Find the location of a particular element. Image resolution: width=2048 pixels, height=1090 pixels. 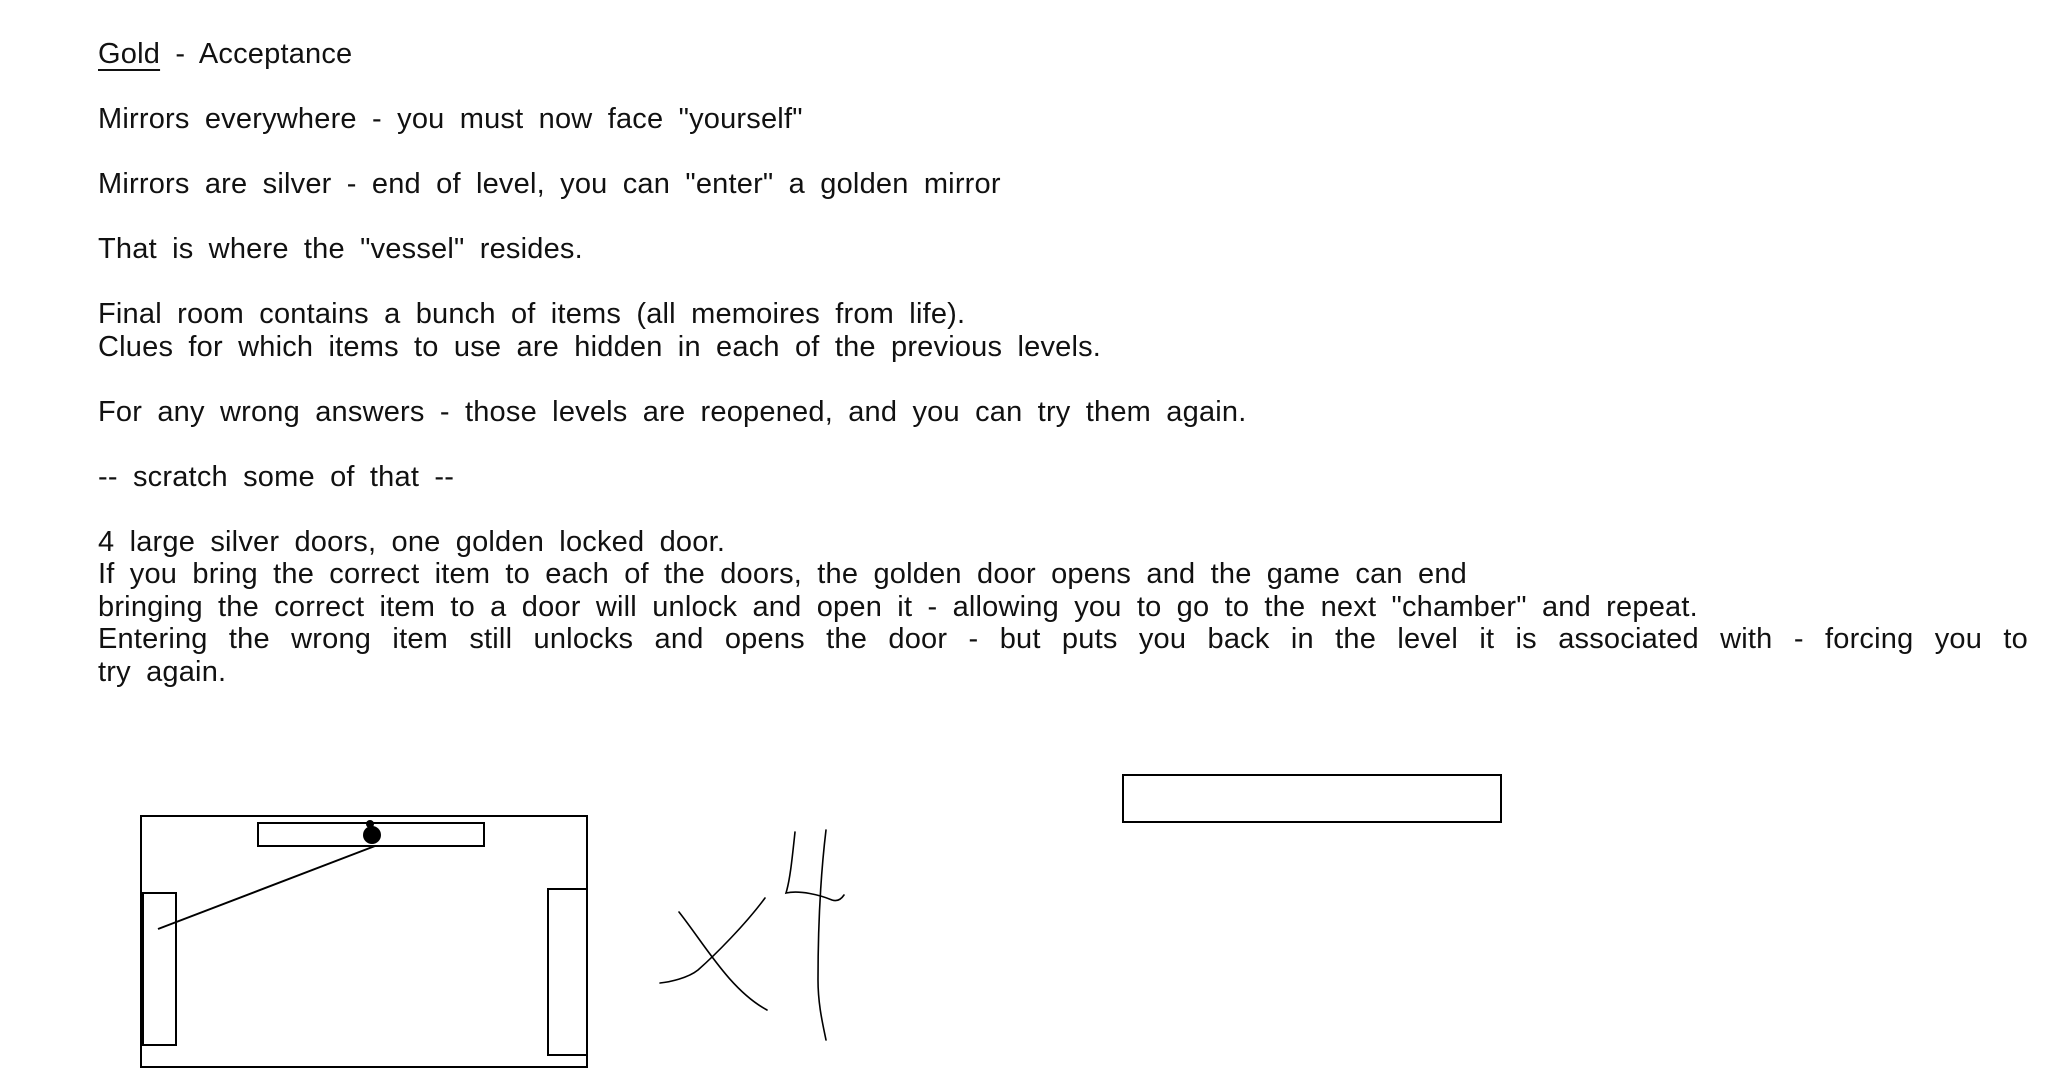

left-door is located at coordinates (159, 969).